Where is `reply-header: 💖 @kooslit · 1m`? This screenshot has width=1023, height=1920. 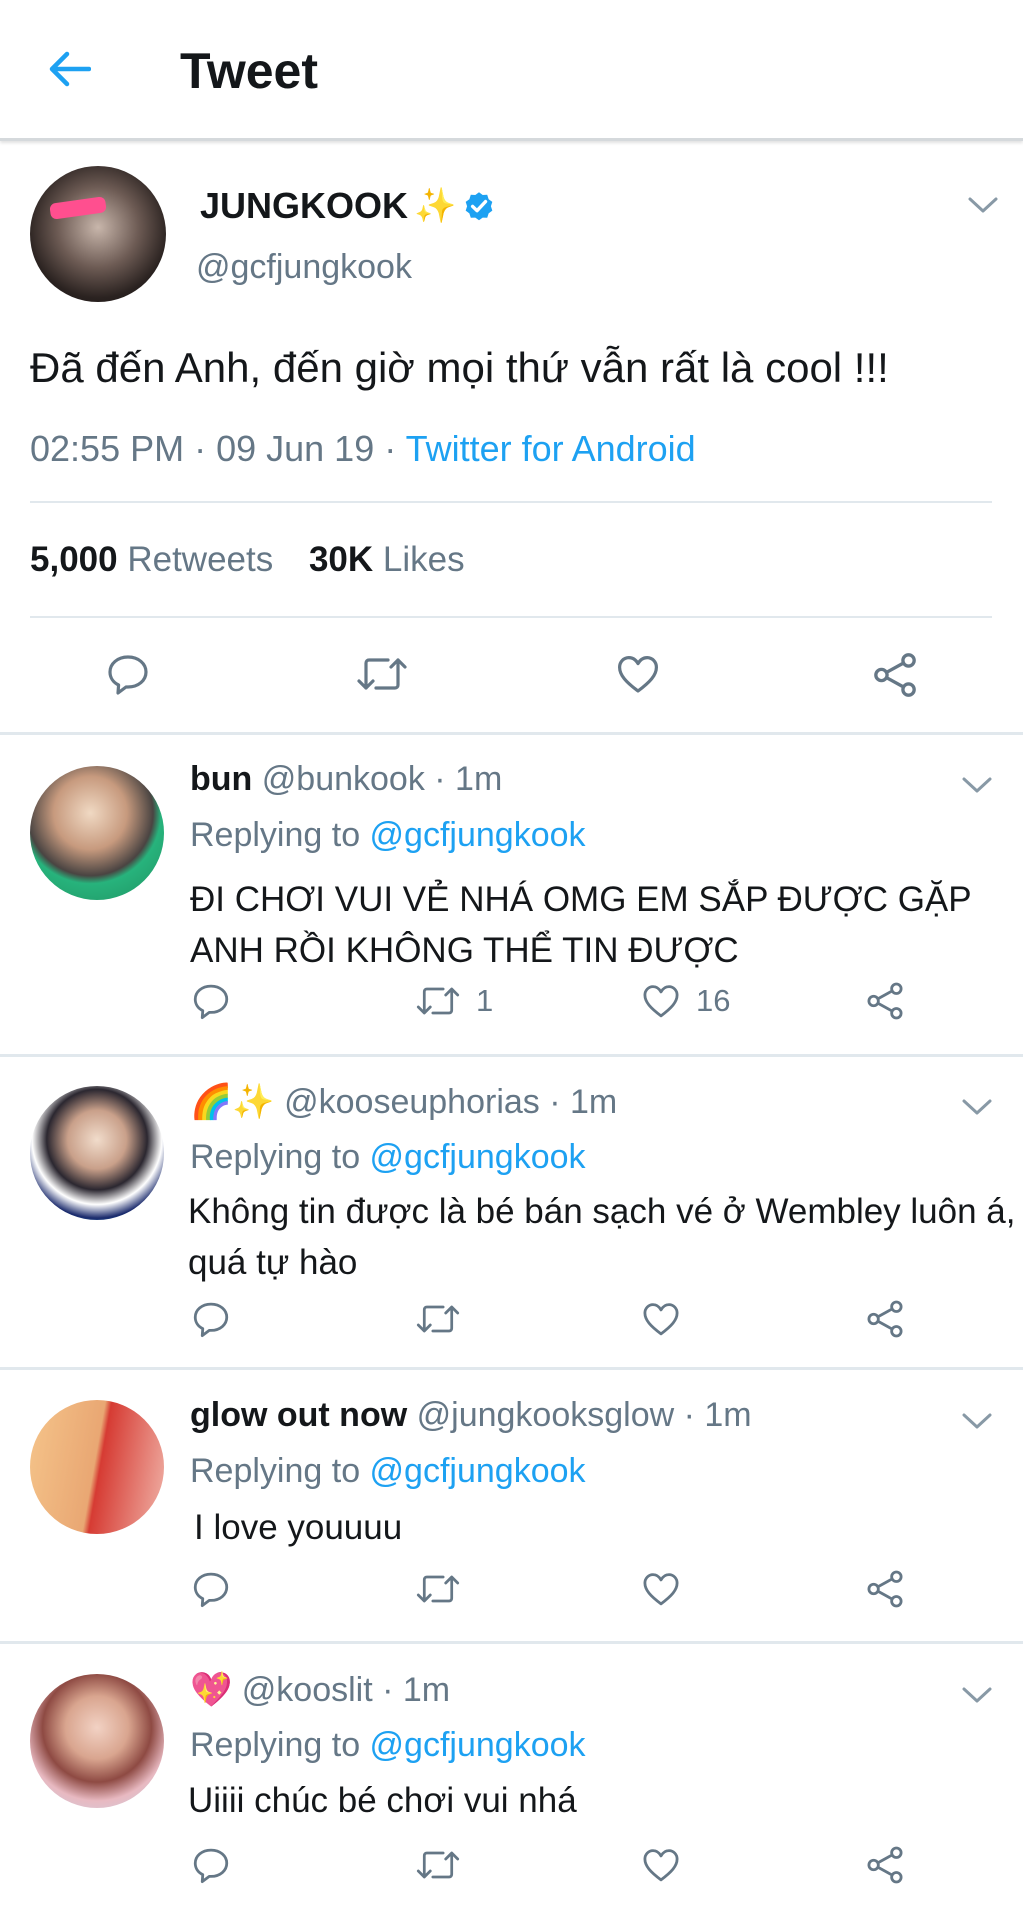 reply-header: 💖 @kooslit · 1m is located at coordinates (320, 1690).